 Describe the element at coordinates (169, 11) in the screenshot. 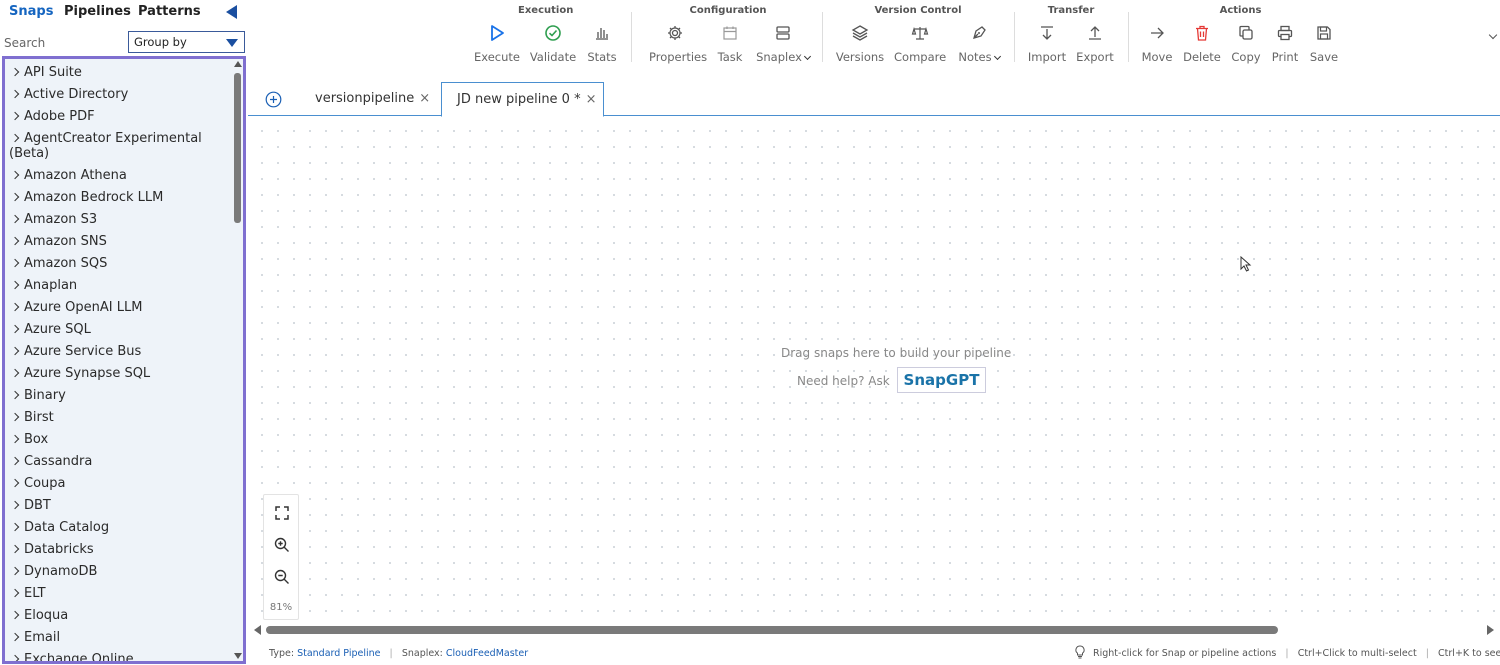

I see `tab-patterns: Patterns` at that location.